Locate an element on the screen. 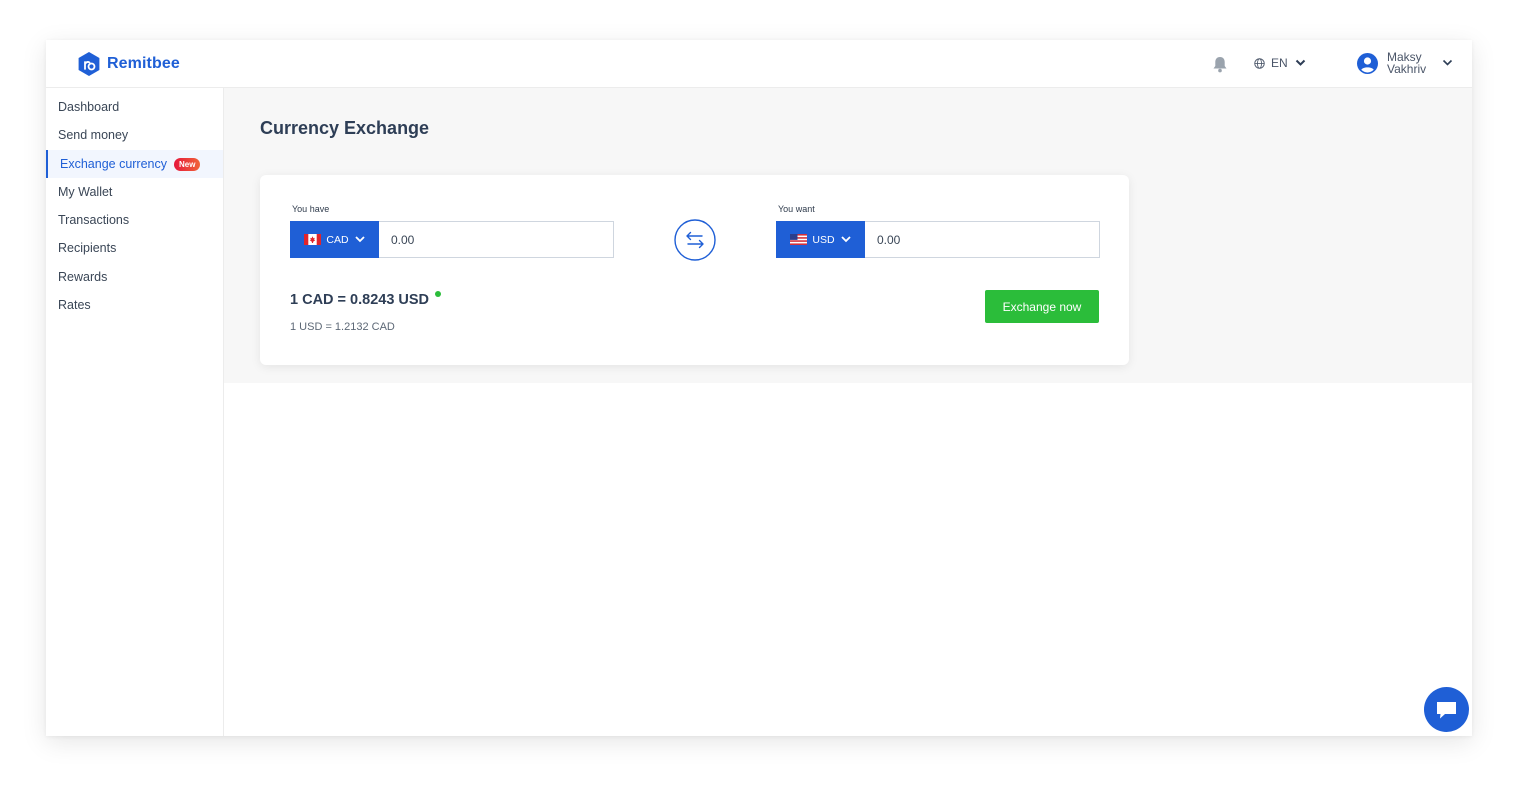 The width and height of the screenshot is (1528, 798). from-currency-code: CAD is located at coordinates (337, 239).